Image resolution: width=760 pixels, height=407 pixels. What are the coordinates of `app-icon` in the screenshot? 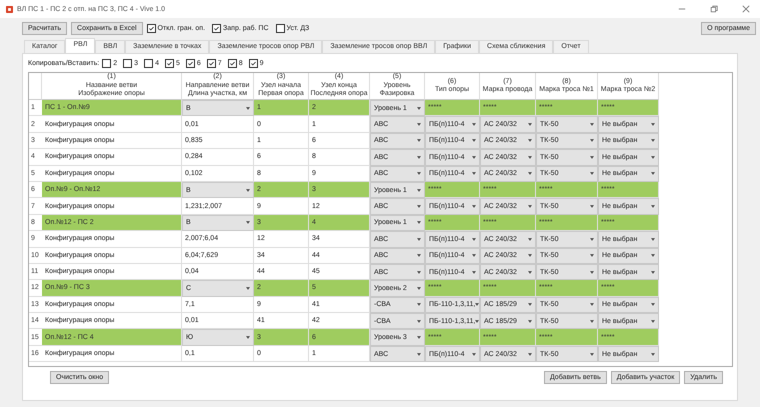 It's located at (9, 9).